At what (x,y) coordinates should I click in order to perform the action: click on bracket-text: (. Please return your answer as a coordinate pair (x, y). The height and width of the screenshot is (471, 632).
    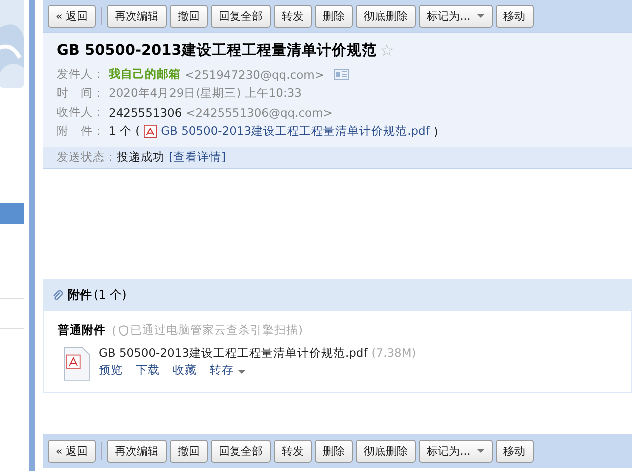
    Looking at the image, I should click on (114, 331).